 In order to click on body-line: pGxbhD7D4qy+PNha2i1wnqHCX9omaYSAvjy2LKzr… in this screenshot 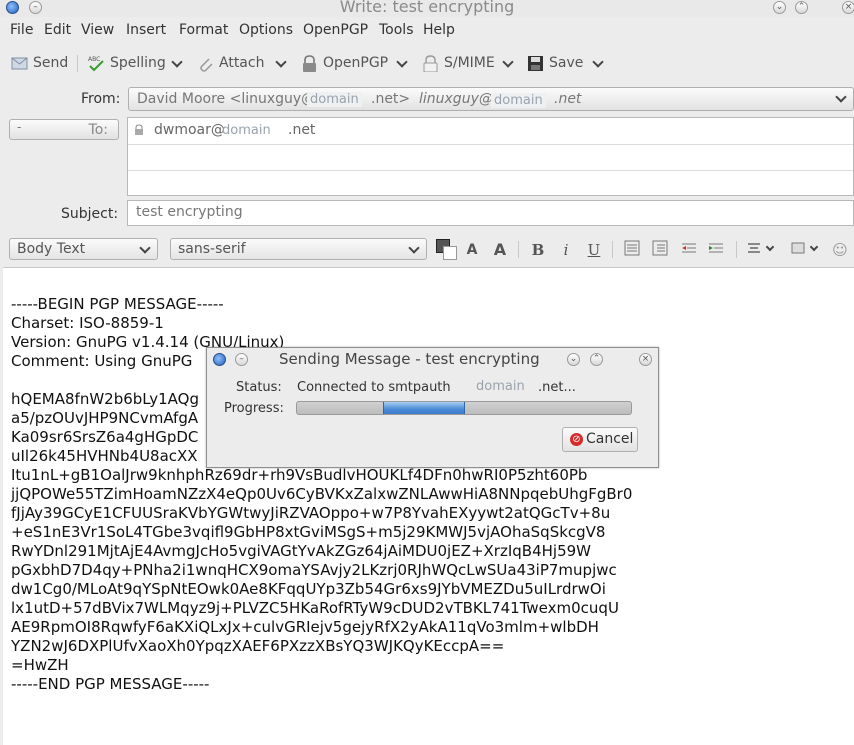, I will do `click(314, 570)`.